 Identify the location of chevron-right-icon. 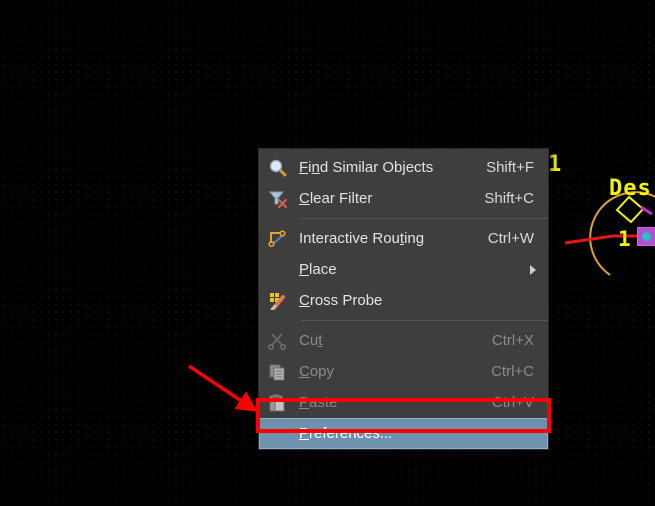
(533, 269).